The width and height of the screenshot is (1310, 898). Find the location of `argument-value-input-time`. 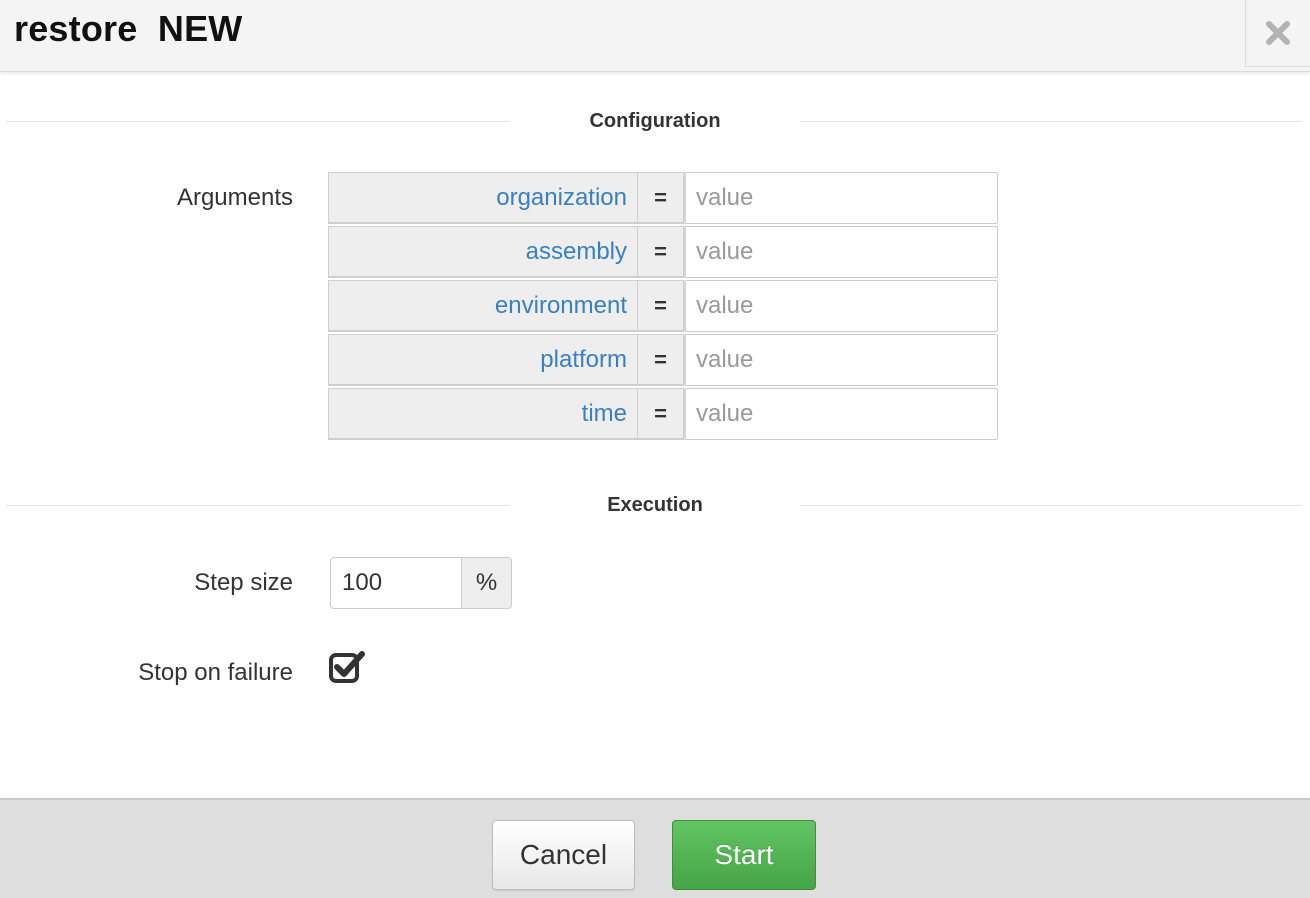

argument-value-input-time is located at coordinates (841, 414).